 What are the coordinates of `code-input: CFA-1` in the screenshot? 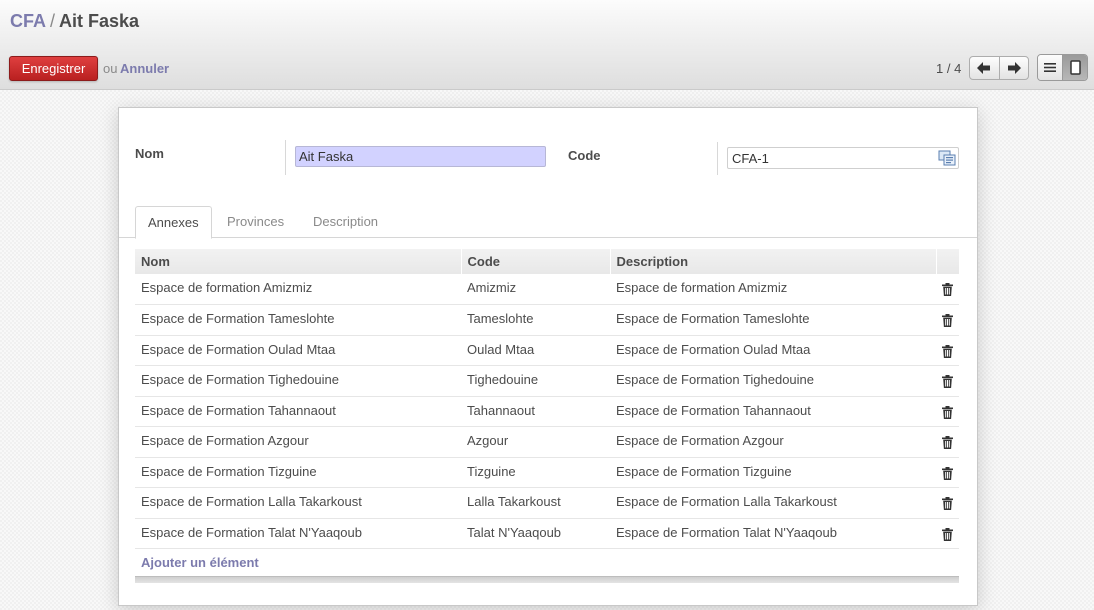 It's located at (843, 158).